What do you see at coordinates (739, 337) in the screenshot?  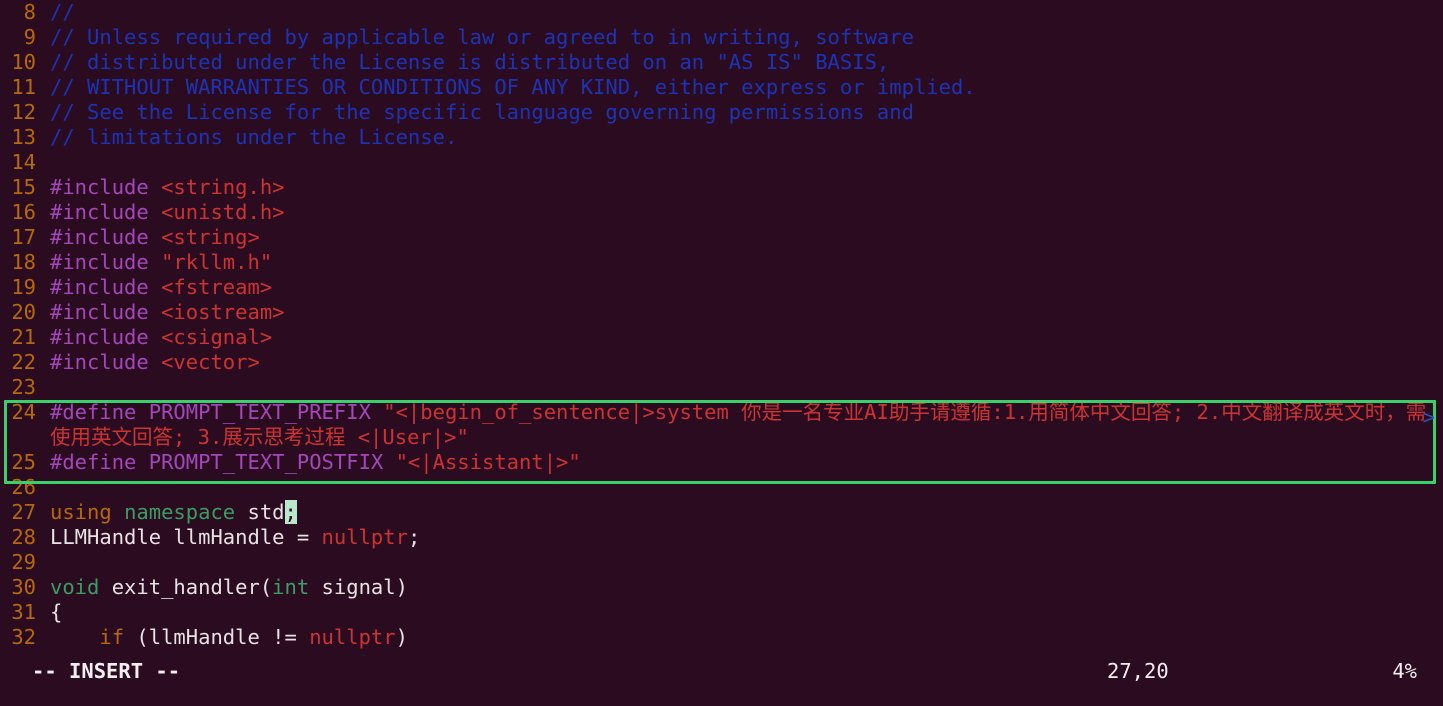 I see `code-text: #include <csignal>` at bounding box center [739, 337].